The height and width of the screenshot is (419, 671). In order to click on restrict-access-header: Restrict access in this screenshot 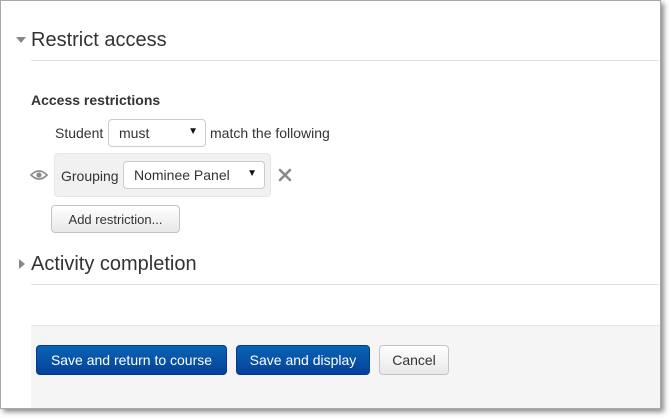, I will do `click(91, 40)`.